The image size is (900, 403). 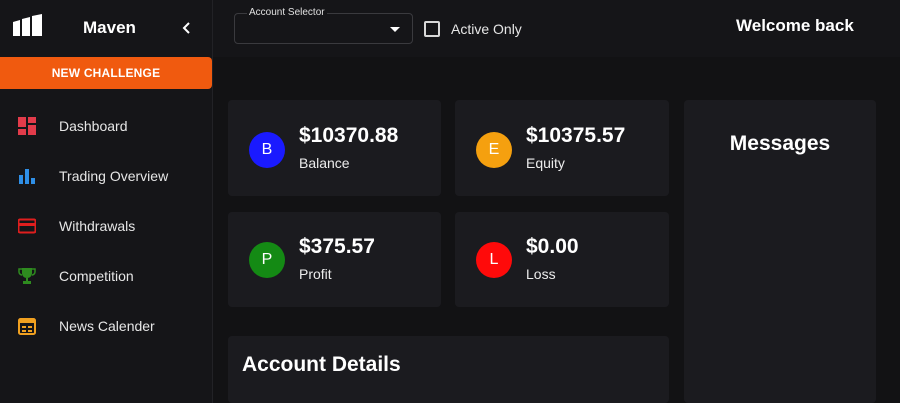 I want to click on loss-avatar: L, so click(x=494, y=260).